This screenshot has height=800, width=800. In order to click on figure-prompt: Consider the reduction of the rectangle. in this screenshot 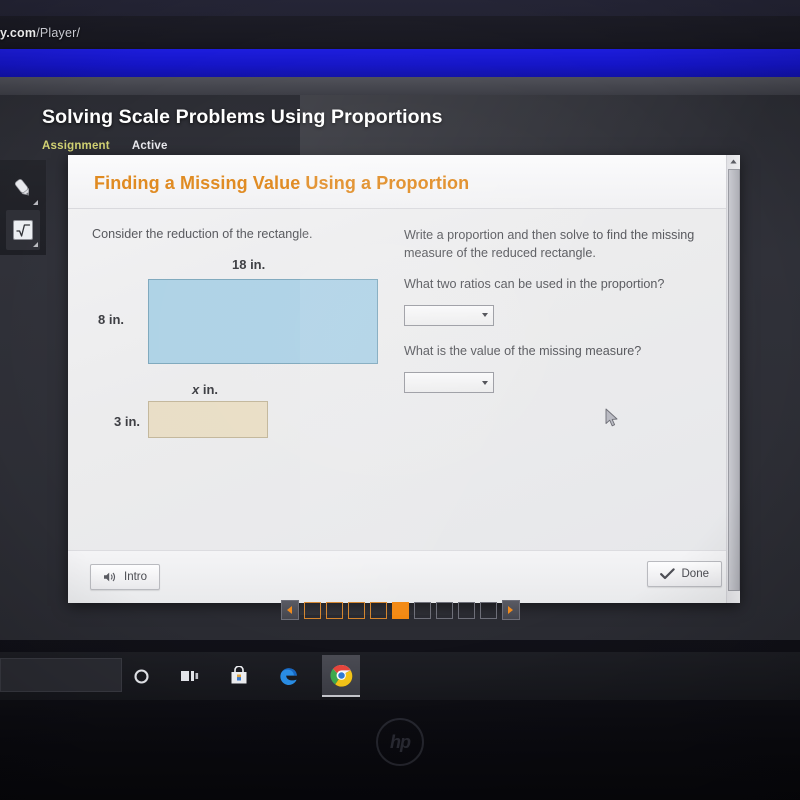, I will do `click(202, 234)`.